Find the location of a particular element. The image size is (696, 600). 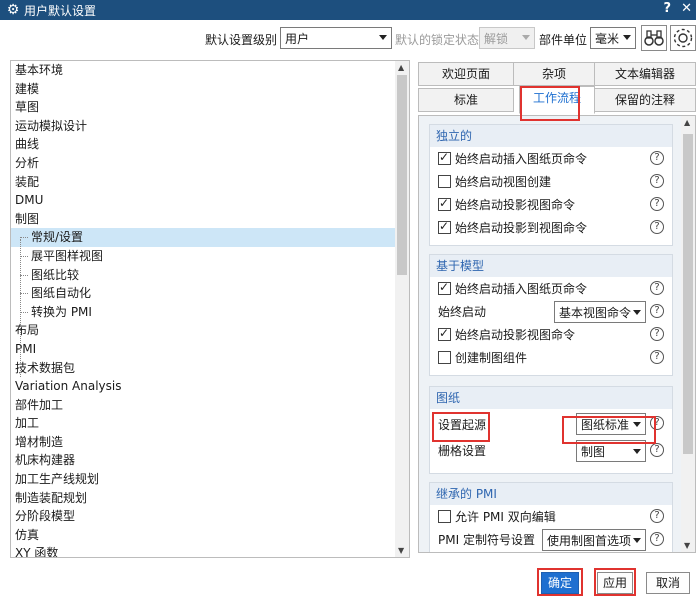

settings-scroll-thumb is located at coordinates (688, 294).